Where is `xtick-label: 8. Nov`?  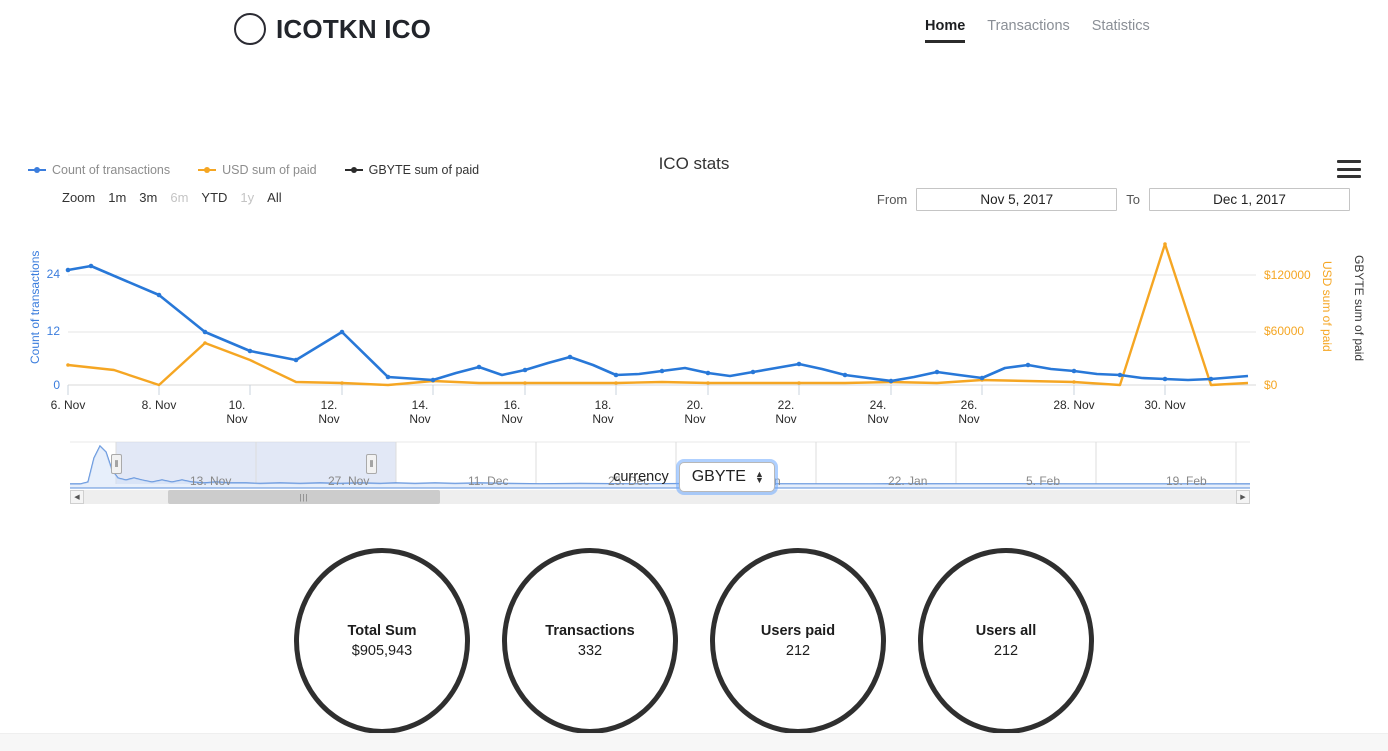
xtick-label: 8. Nov is located at coordinates (159, 405).